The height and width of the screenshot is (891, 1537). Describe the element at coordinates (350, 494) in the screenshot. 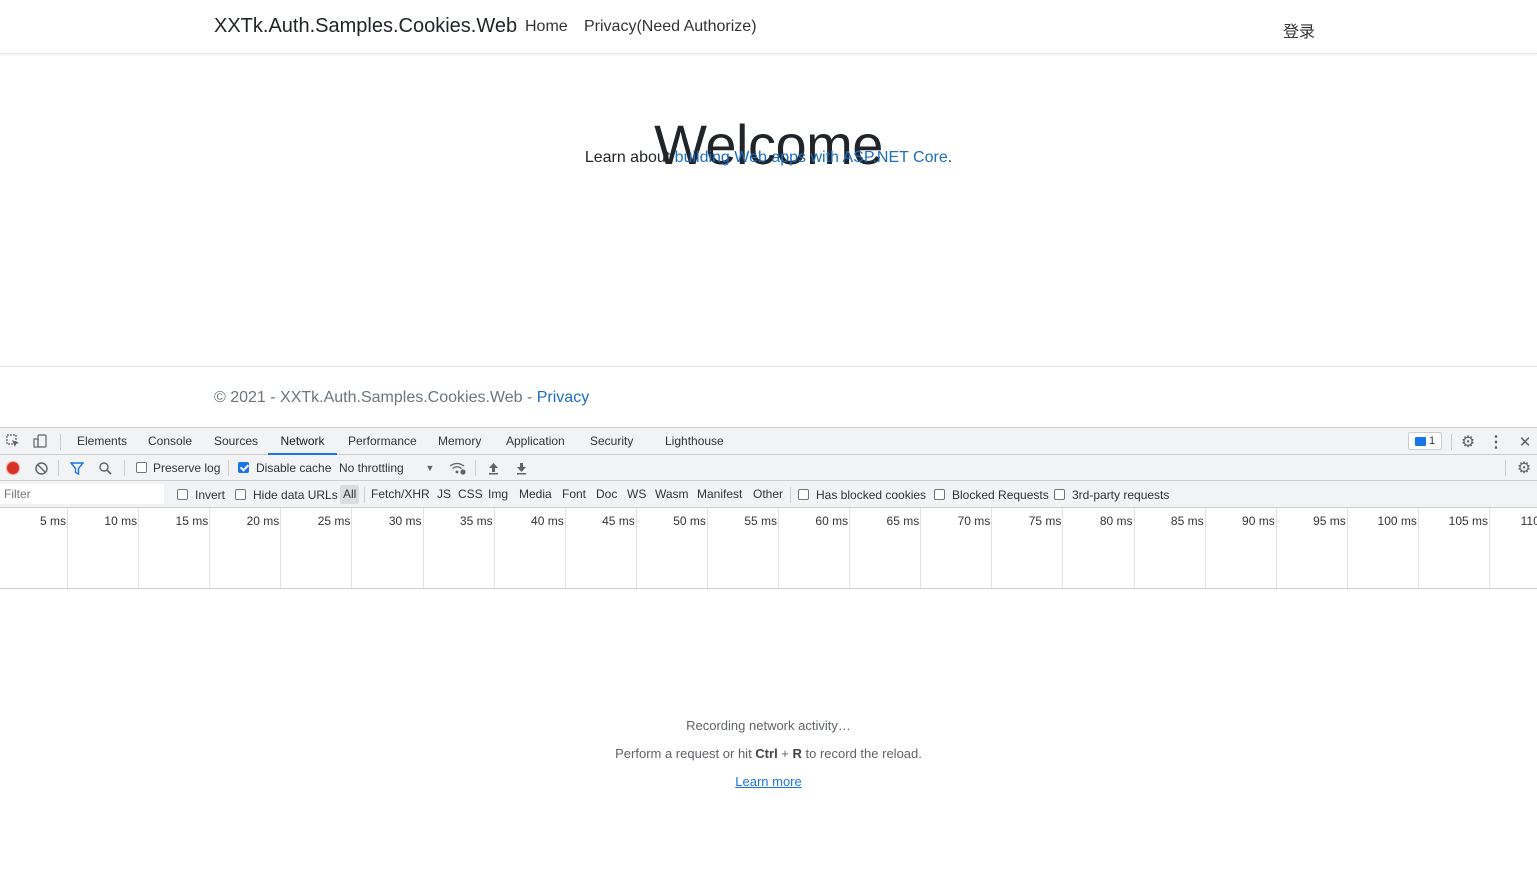

I see `type-filter-all: All` at that location.